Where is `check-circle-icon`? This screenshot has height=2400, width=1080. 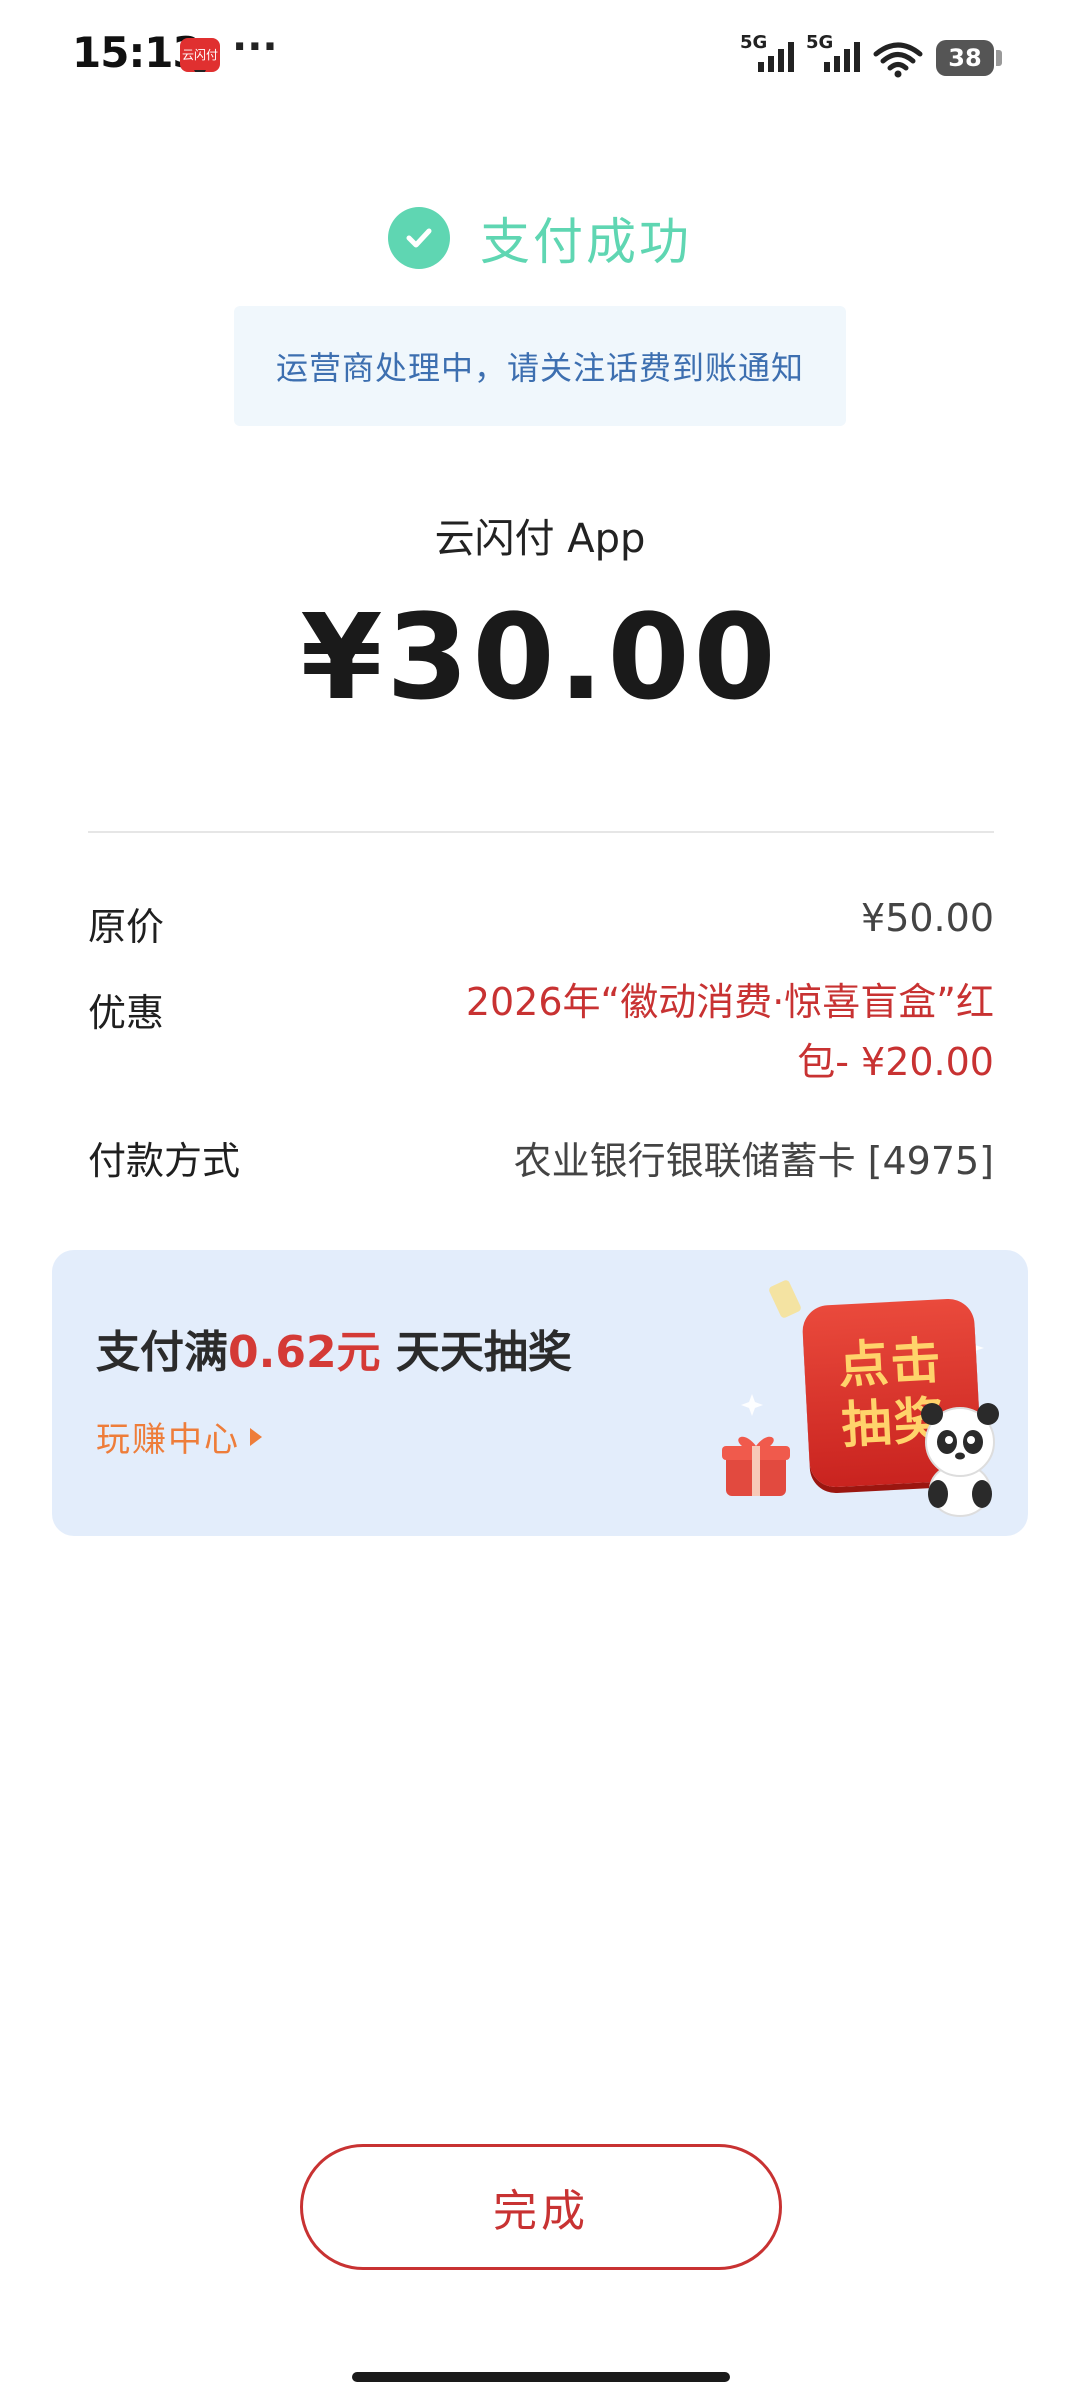 check-circle-icon is located at coordinates (419, 238).